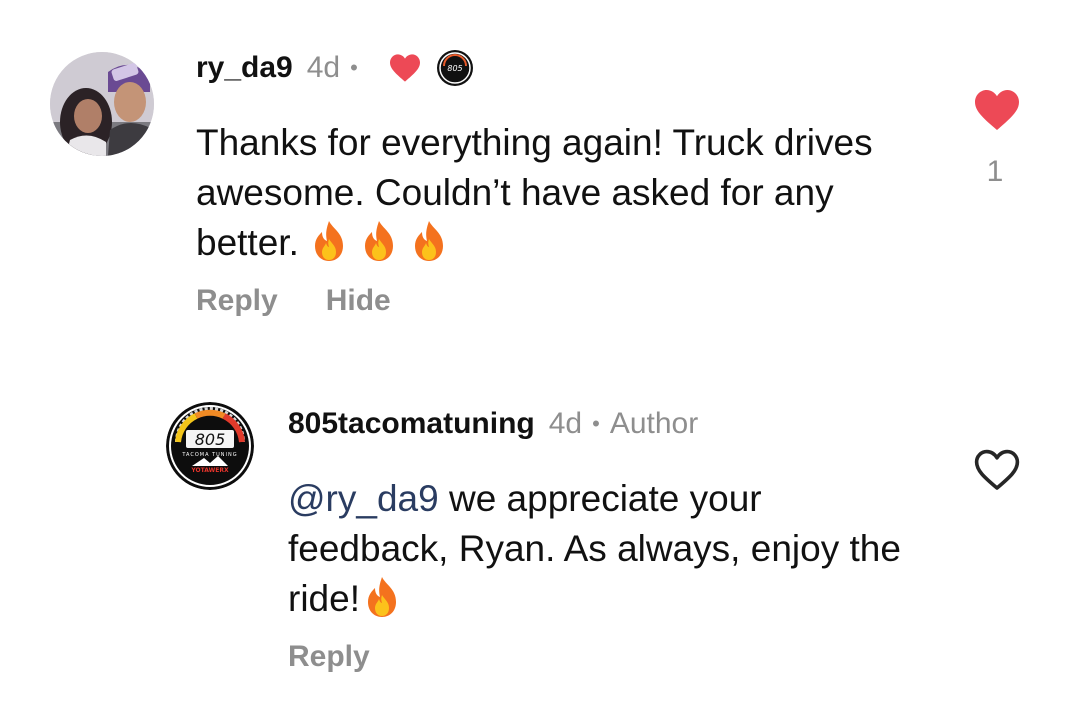 This screenshot has height=705, width=1080. I want to click on logo-805-text: 805, so click(210, 439).